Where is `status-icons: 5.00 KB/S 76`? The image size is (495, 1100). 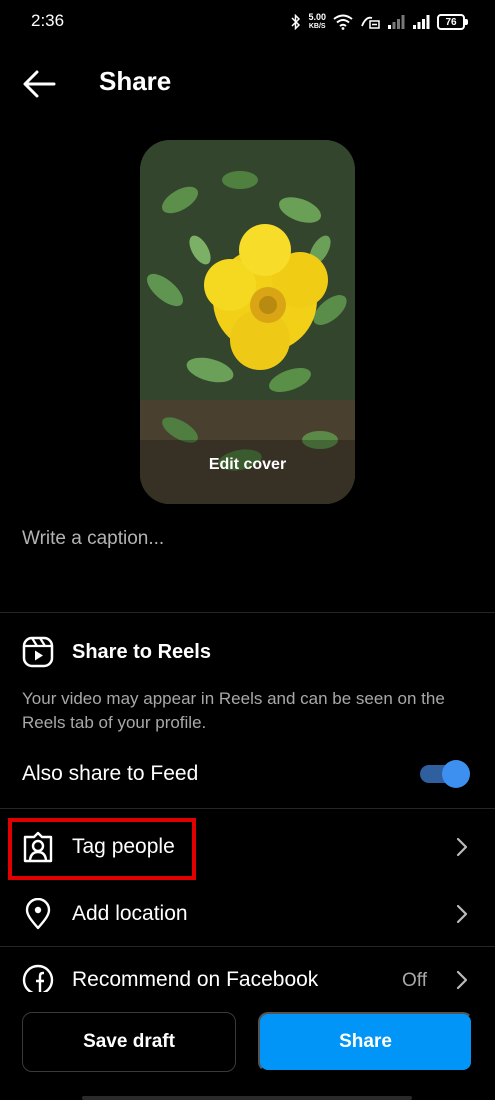 status-icons: 5.00 KB/S 76 is located at coordinates (379, 22).